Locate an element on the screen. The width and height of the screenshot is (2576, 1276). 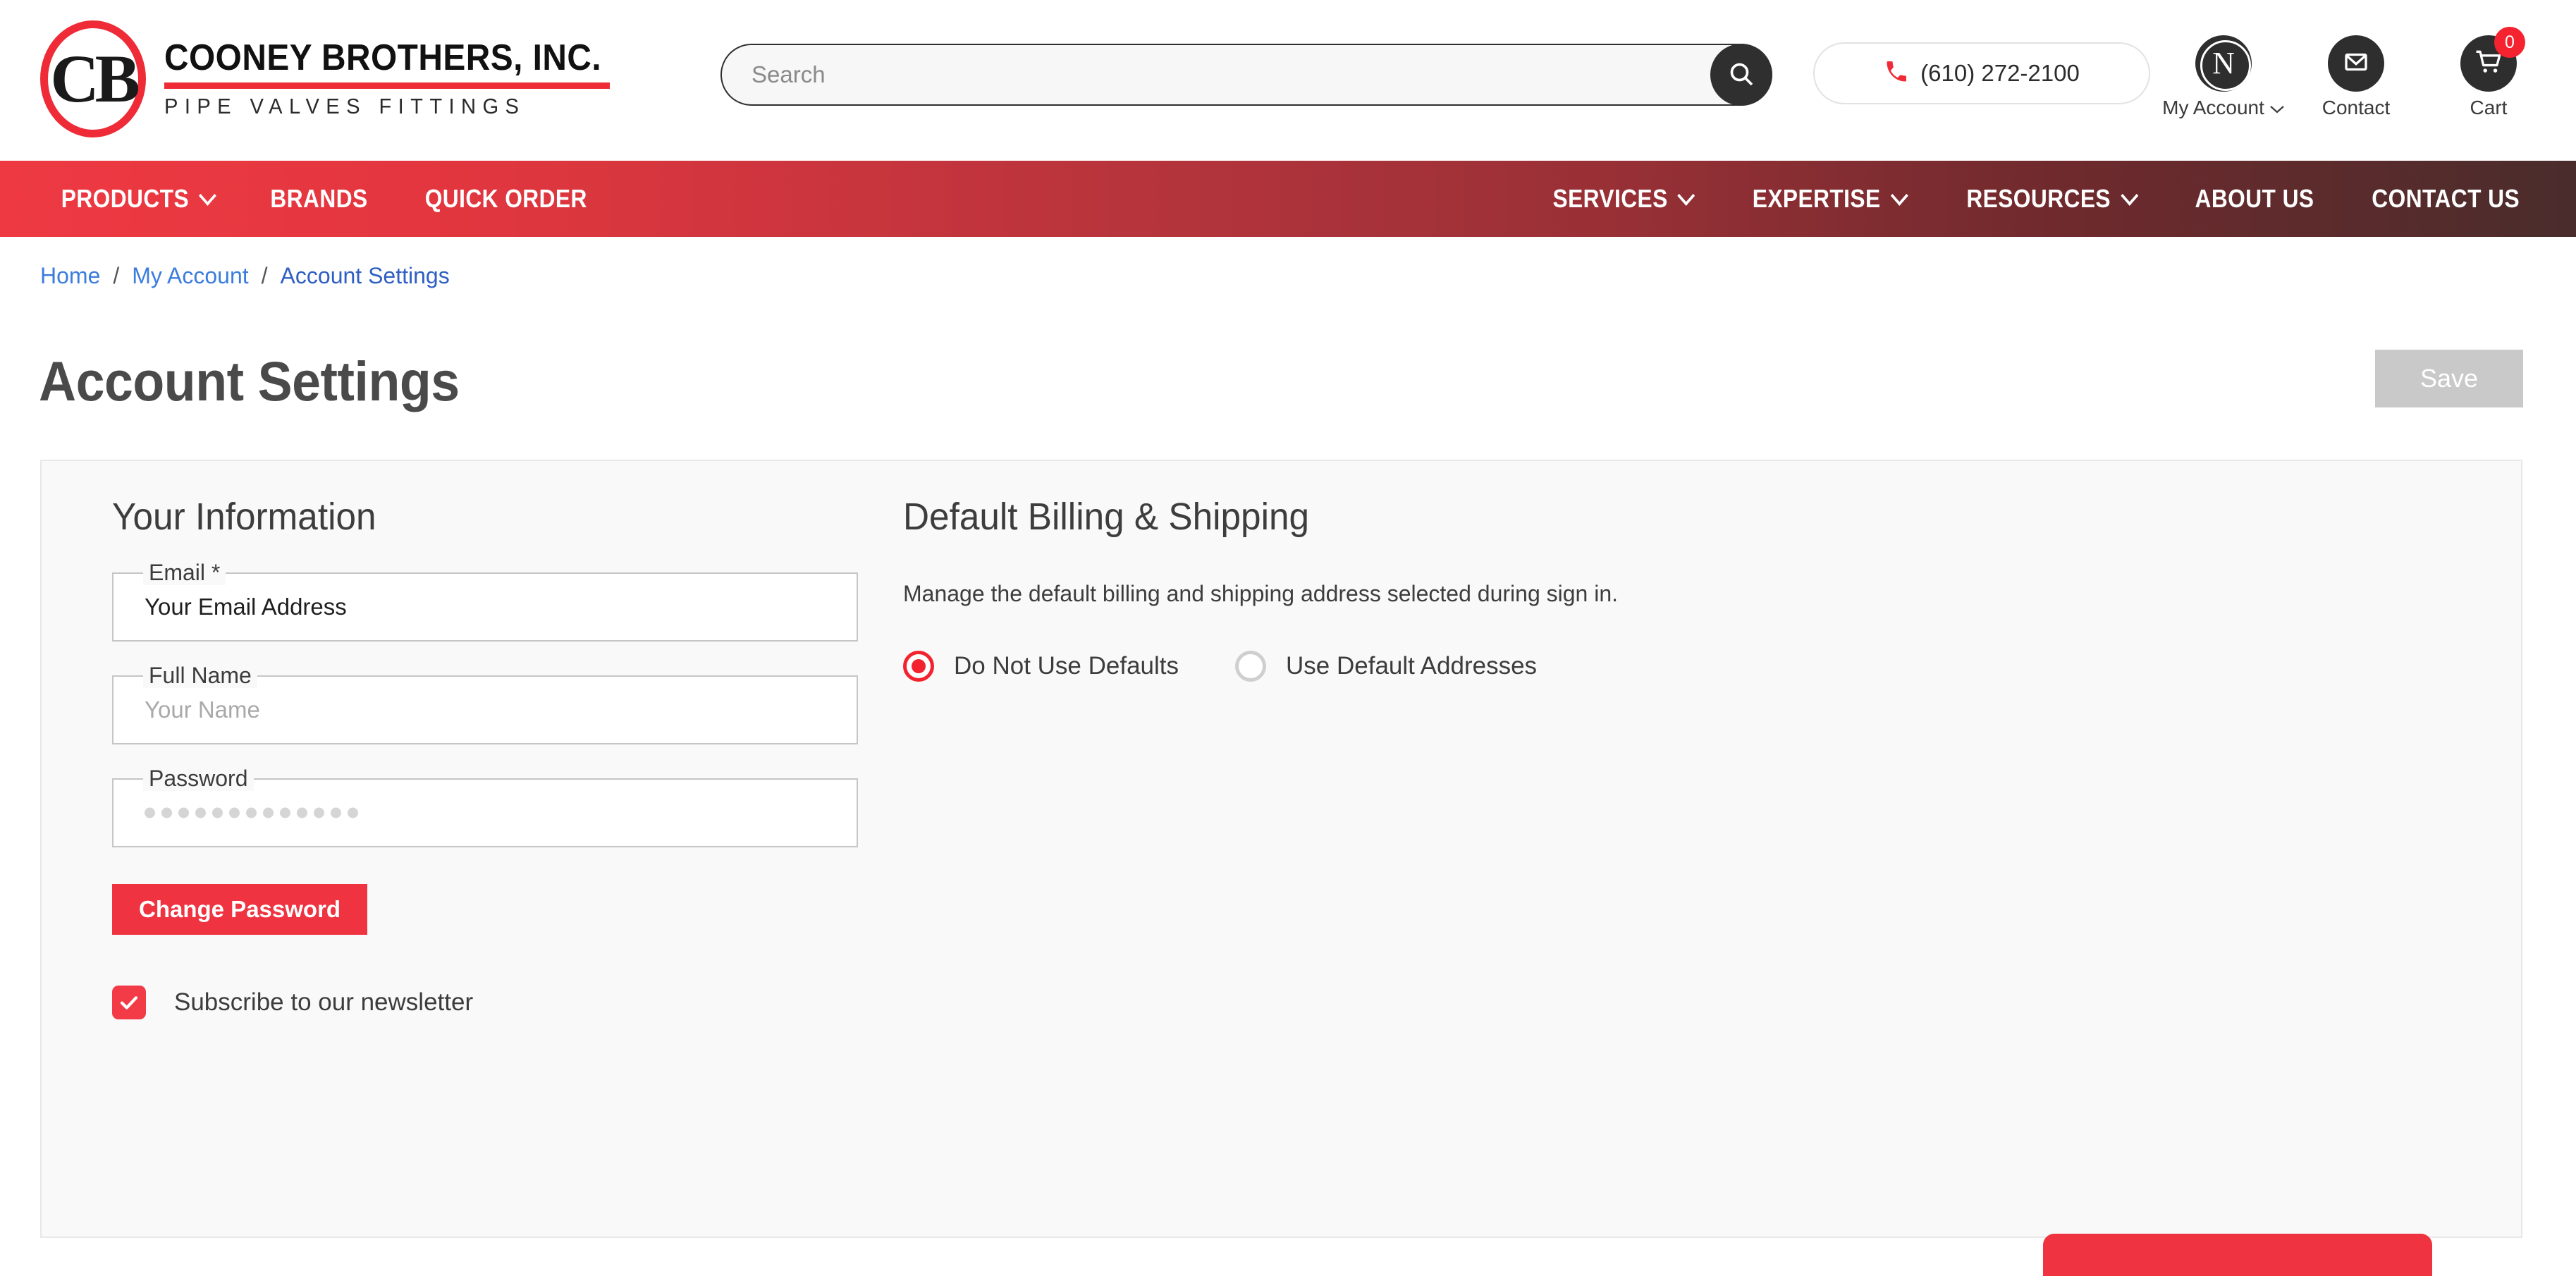
cart-button: 0 Cart is located at coordinates (2488, 73).